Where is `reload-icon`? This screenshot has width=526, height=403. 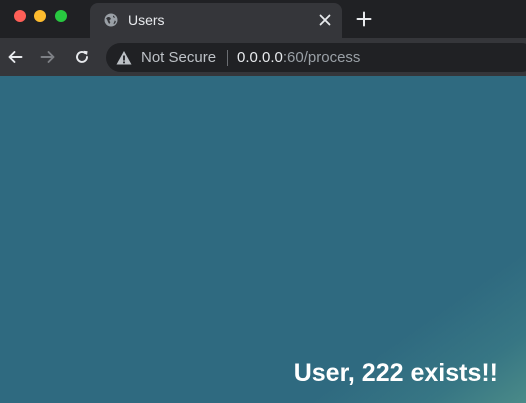 reload-icon is located at coordinates (82, 56).